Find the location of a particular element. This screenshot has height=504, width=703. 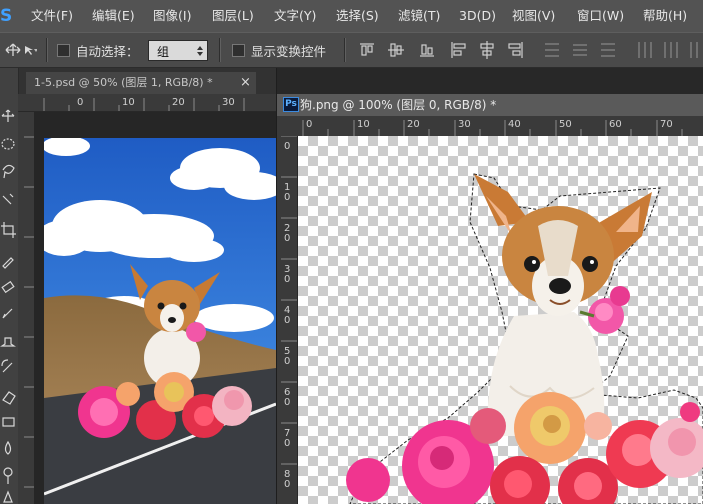

align-vcenter-icon is located at coordinates (396, 50).